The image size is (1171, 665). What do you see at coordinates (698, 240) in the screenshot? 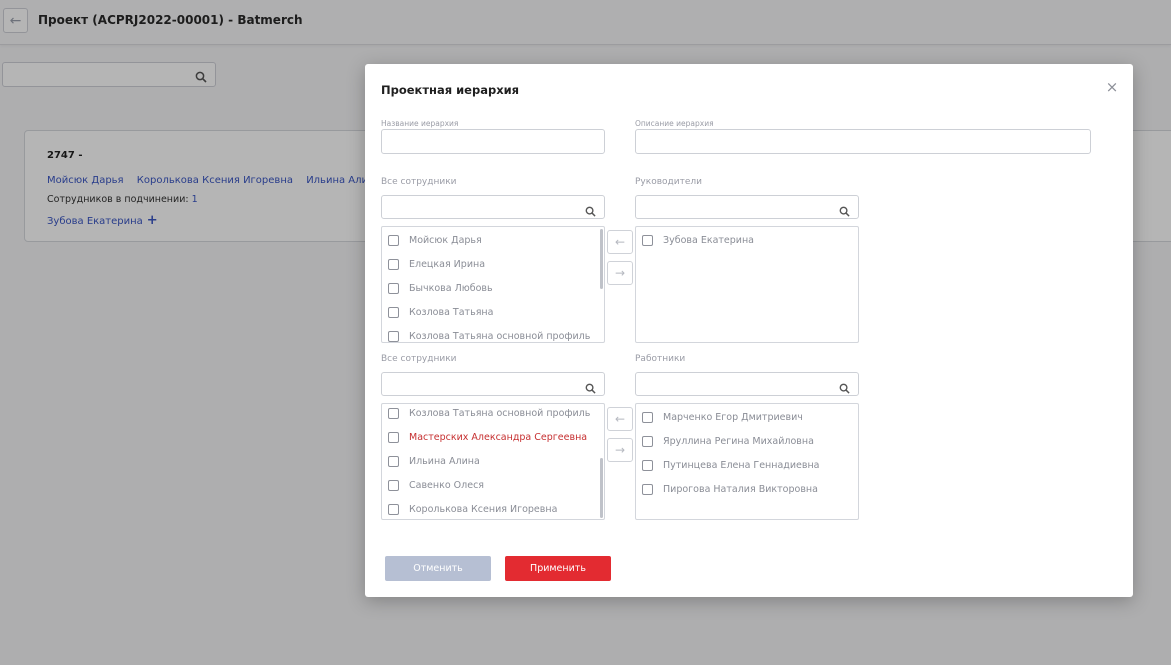
I see `list-item: Зубова Екатерина` at bounding box center [698, 240].